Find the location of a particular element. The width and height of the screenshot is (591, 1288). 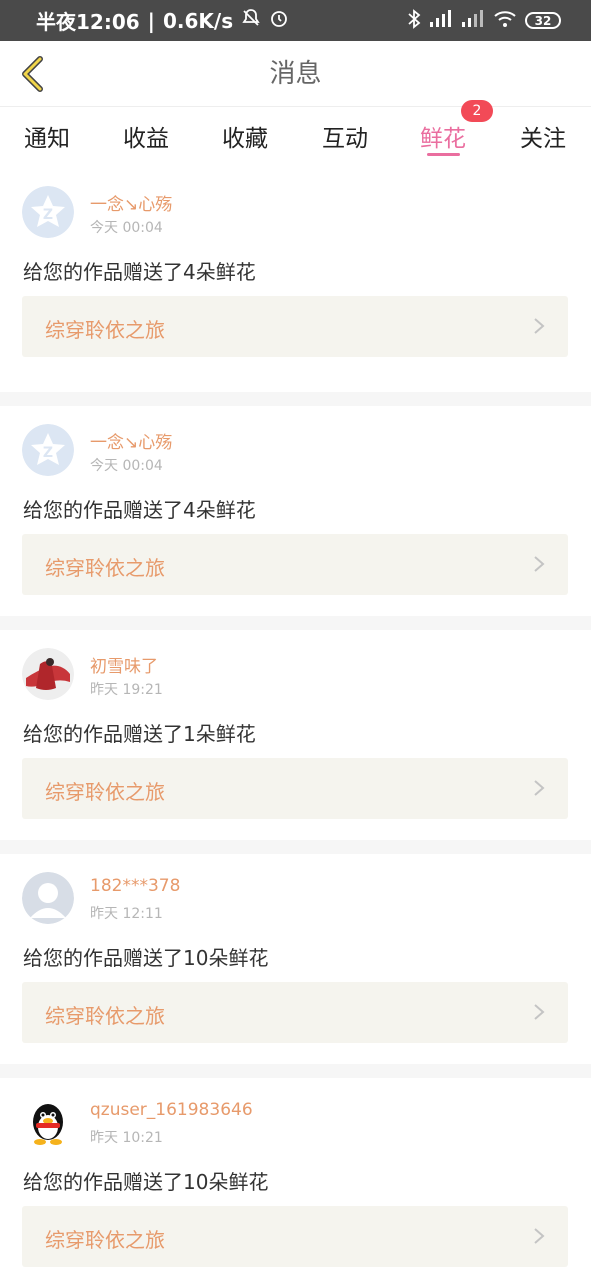

clock: 半夜12:06 is located at coordinates (88, 22).